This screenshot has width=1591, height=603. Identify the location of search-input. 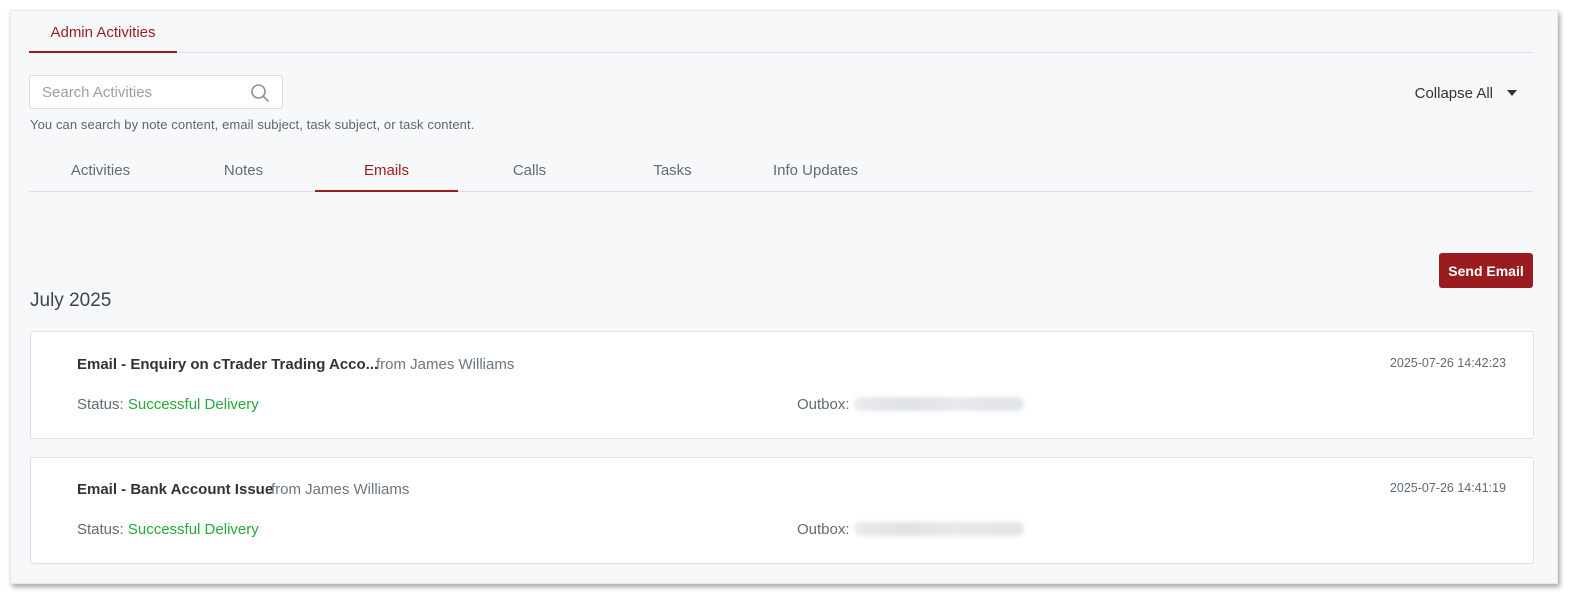
(137, 92).